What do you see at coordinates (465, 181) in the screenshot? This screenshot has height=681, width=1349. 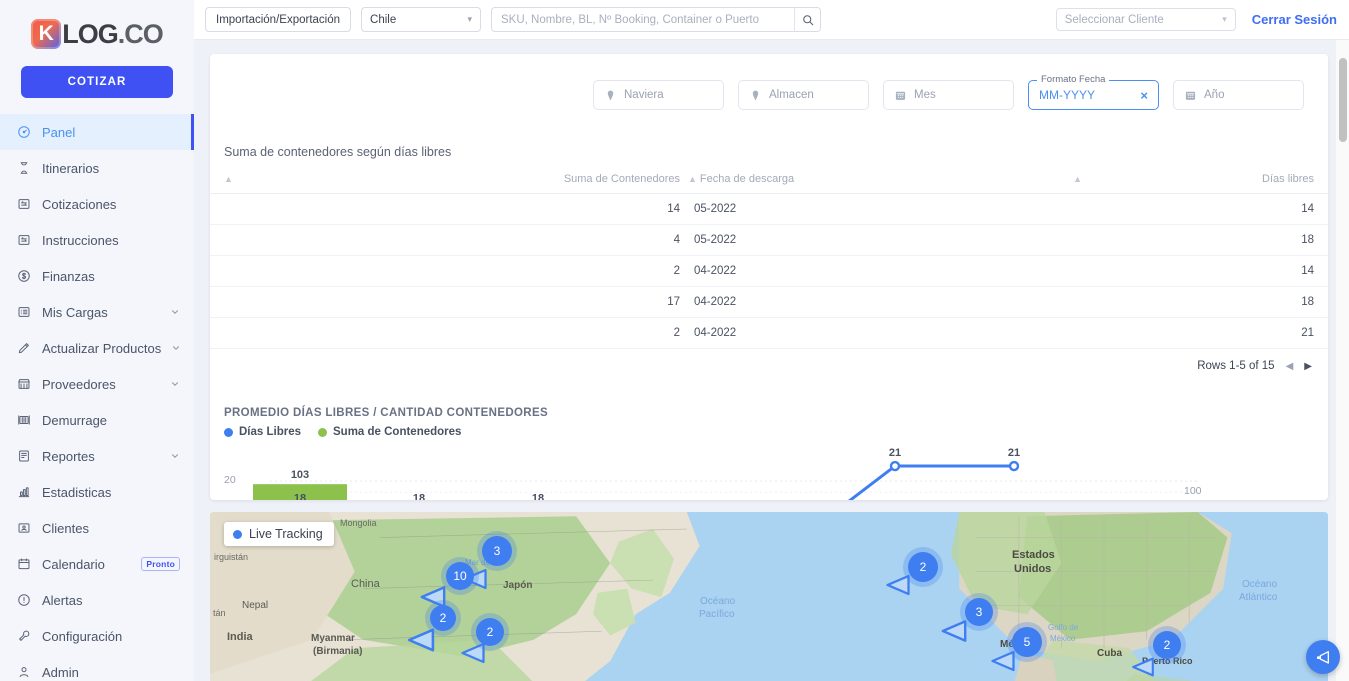 I see `col-header-suma: Suma de Contenedores` at bounding box center [465, 181].